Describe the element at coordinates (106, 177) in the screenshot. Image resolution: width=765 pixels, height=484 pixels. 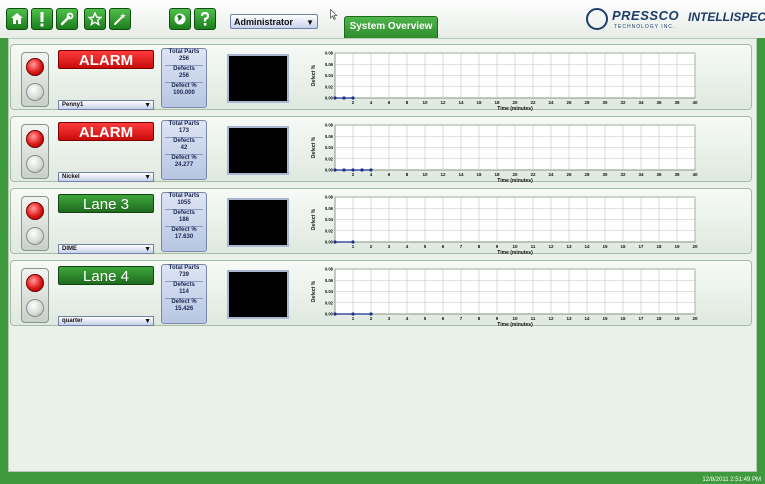
I see `product-select: Nickel ▼` at that location.